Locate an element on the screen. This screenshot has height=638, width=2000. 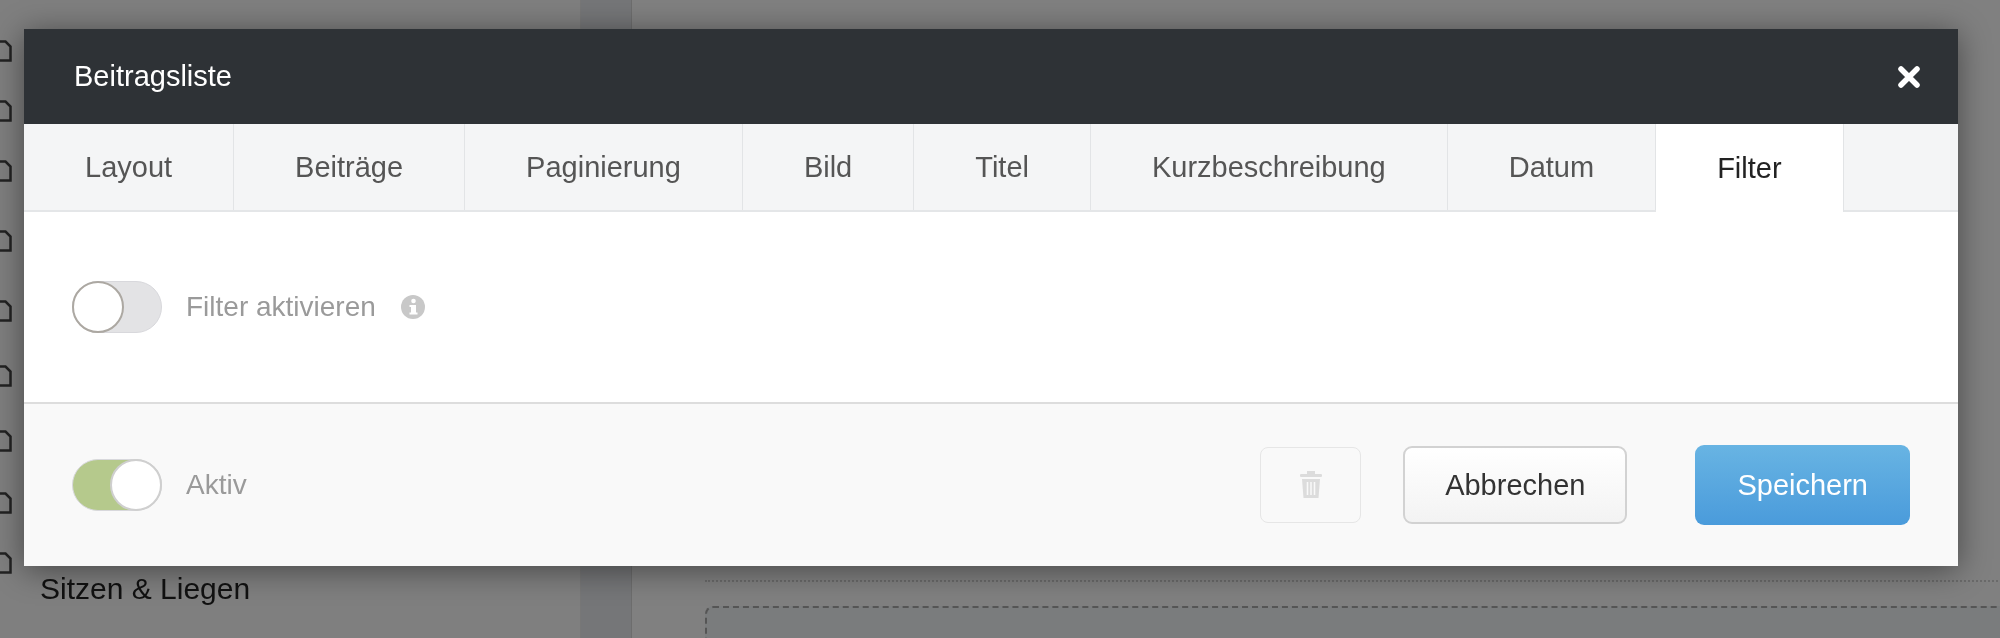
toggle-label: Filter aktivieren is located at coordinates (281, 307).